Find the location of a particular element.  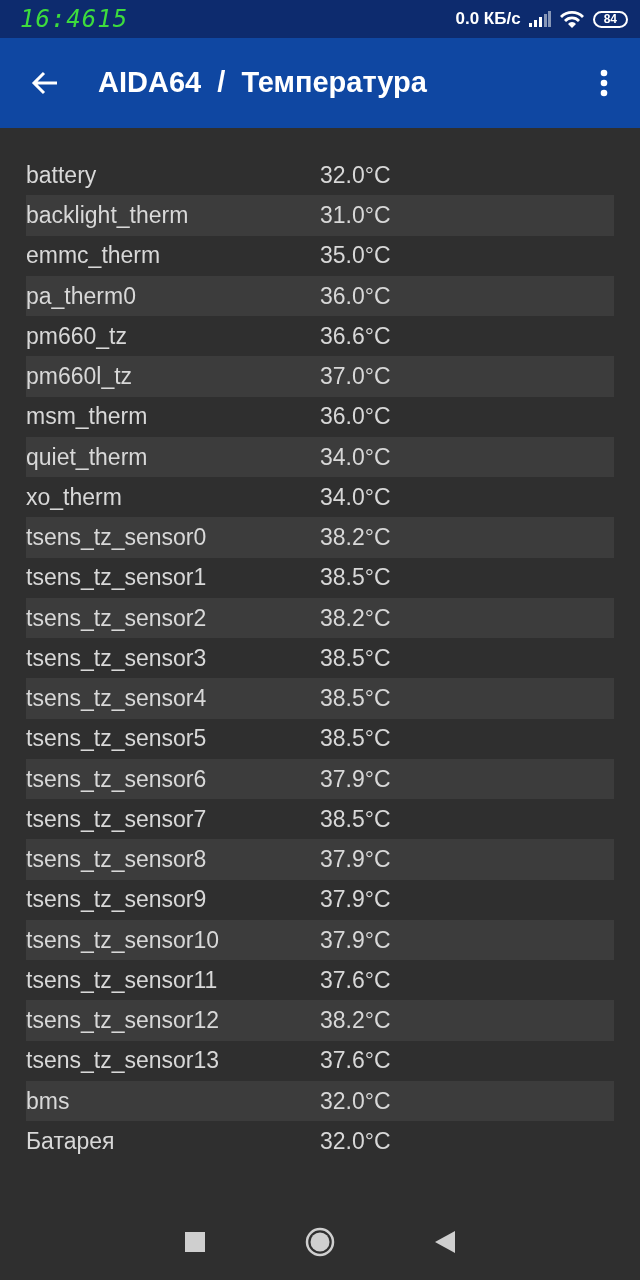

sensor-name: quiet_therm is located at coordinates (87, 457).